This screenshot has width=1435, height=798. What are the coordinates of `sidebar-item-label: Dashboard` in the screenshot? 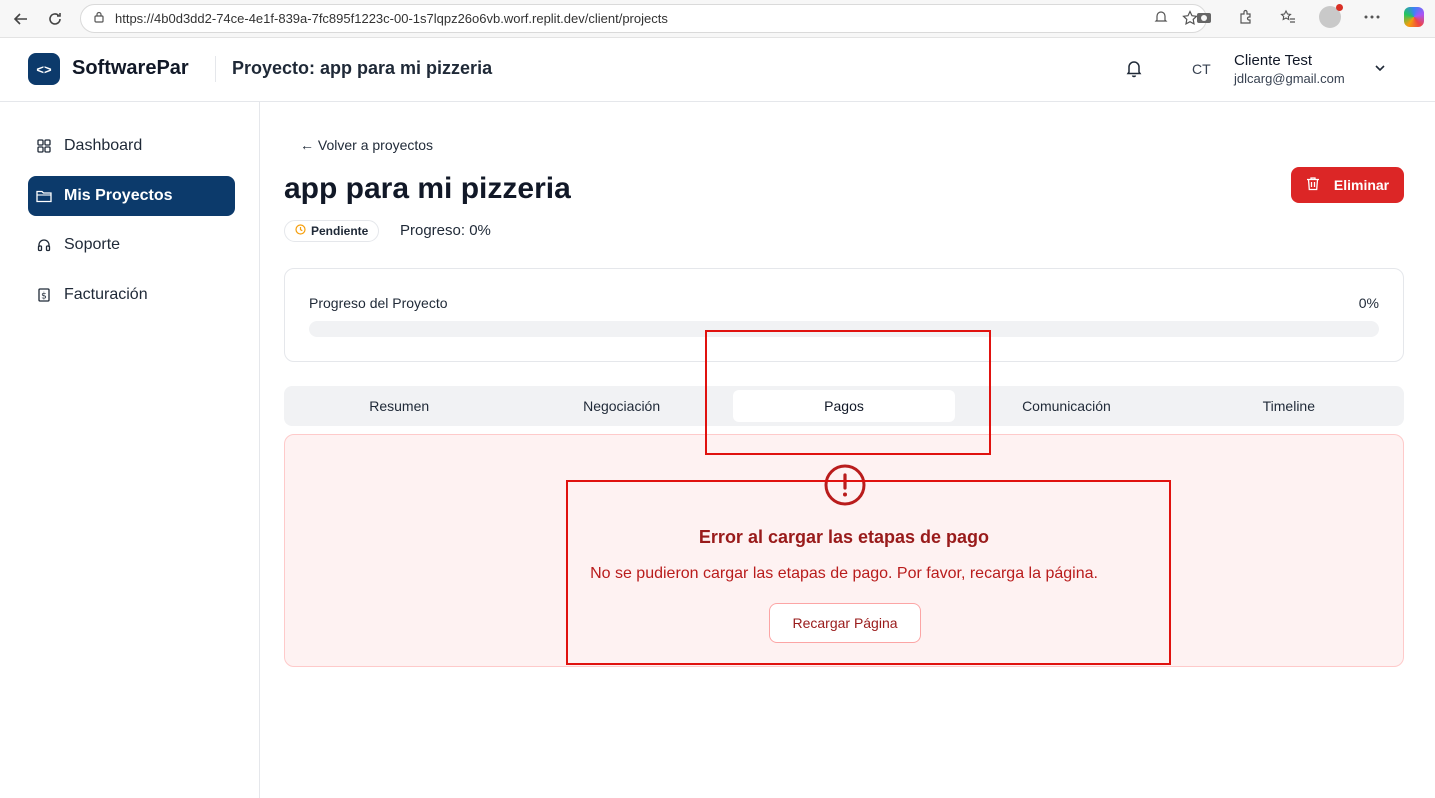 It's located at (103, 145).